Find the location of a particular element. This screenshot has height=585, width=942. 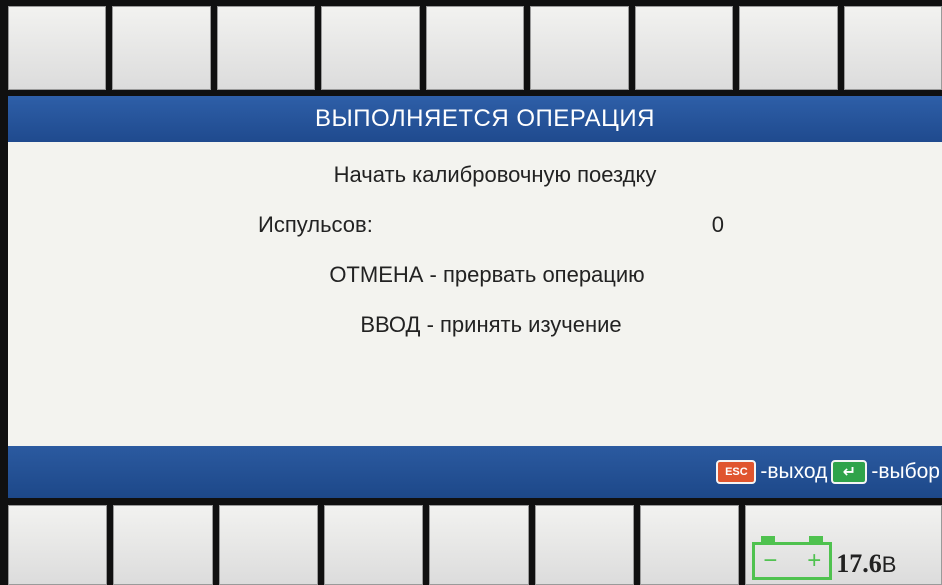

battery-indicator: − + 17.6В is located at coordinates (824, 552).